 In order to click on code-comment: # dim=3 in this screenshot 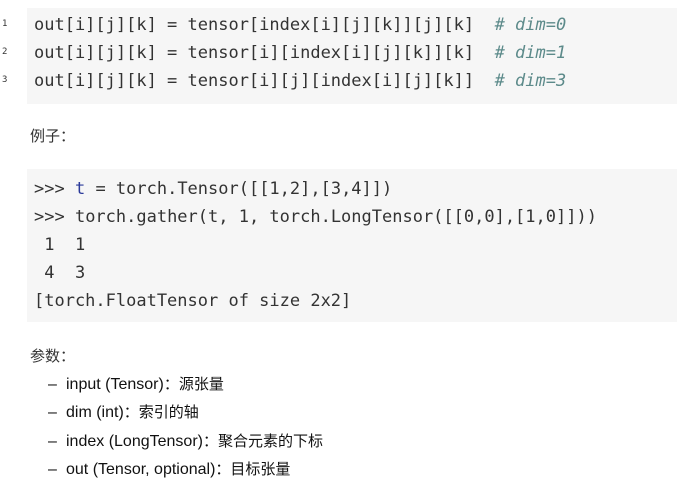, I will do `click(530, 81)`.